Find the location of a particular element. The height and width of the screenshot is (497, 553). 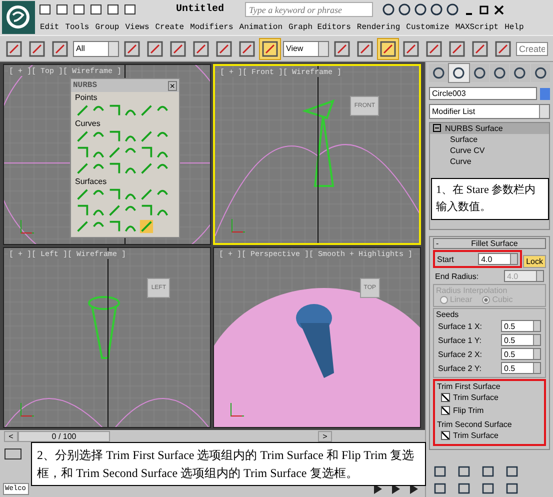

field-label: Surface 1 X: is located at coordinates (460, 326).